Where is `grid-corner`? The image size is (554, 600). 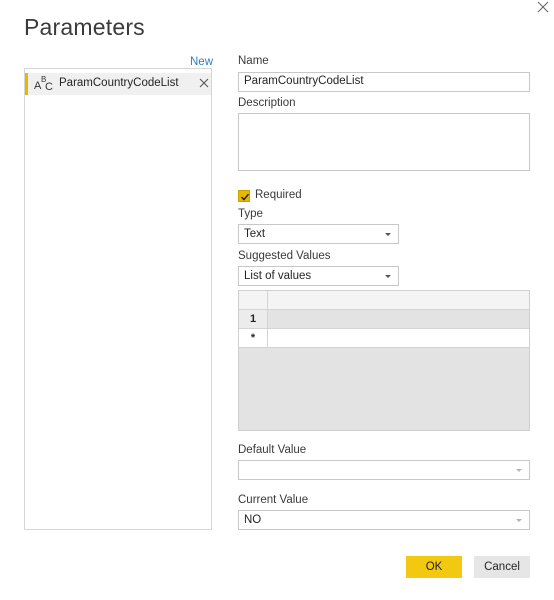
grid-corner is located at coordinates (253, 300).